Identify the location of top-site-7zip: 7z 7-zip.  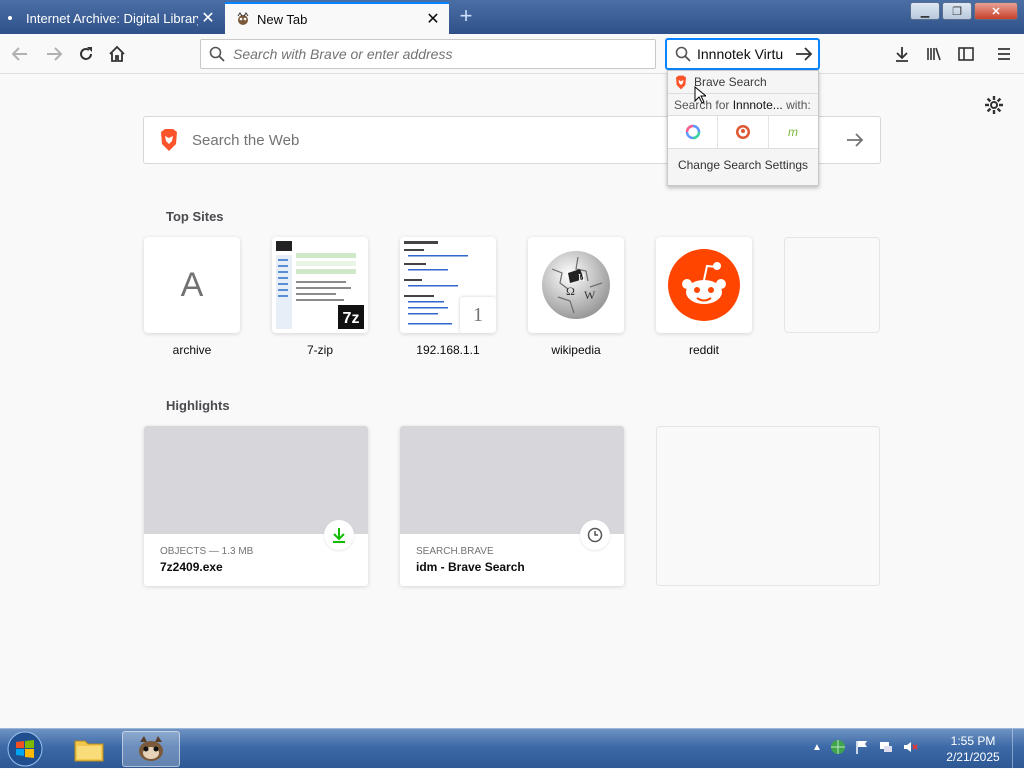
(320, 297).